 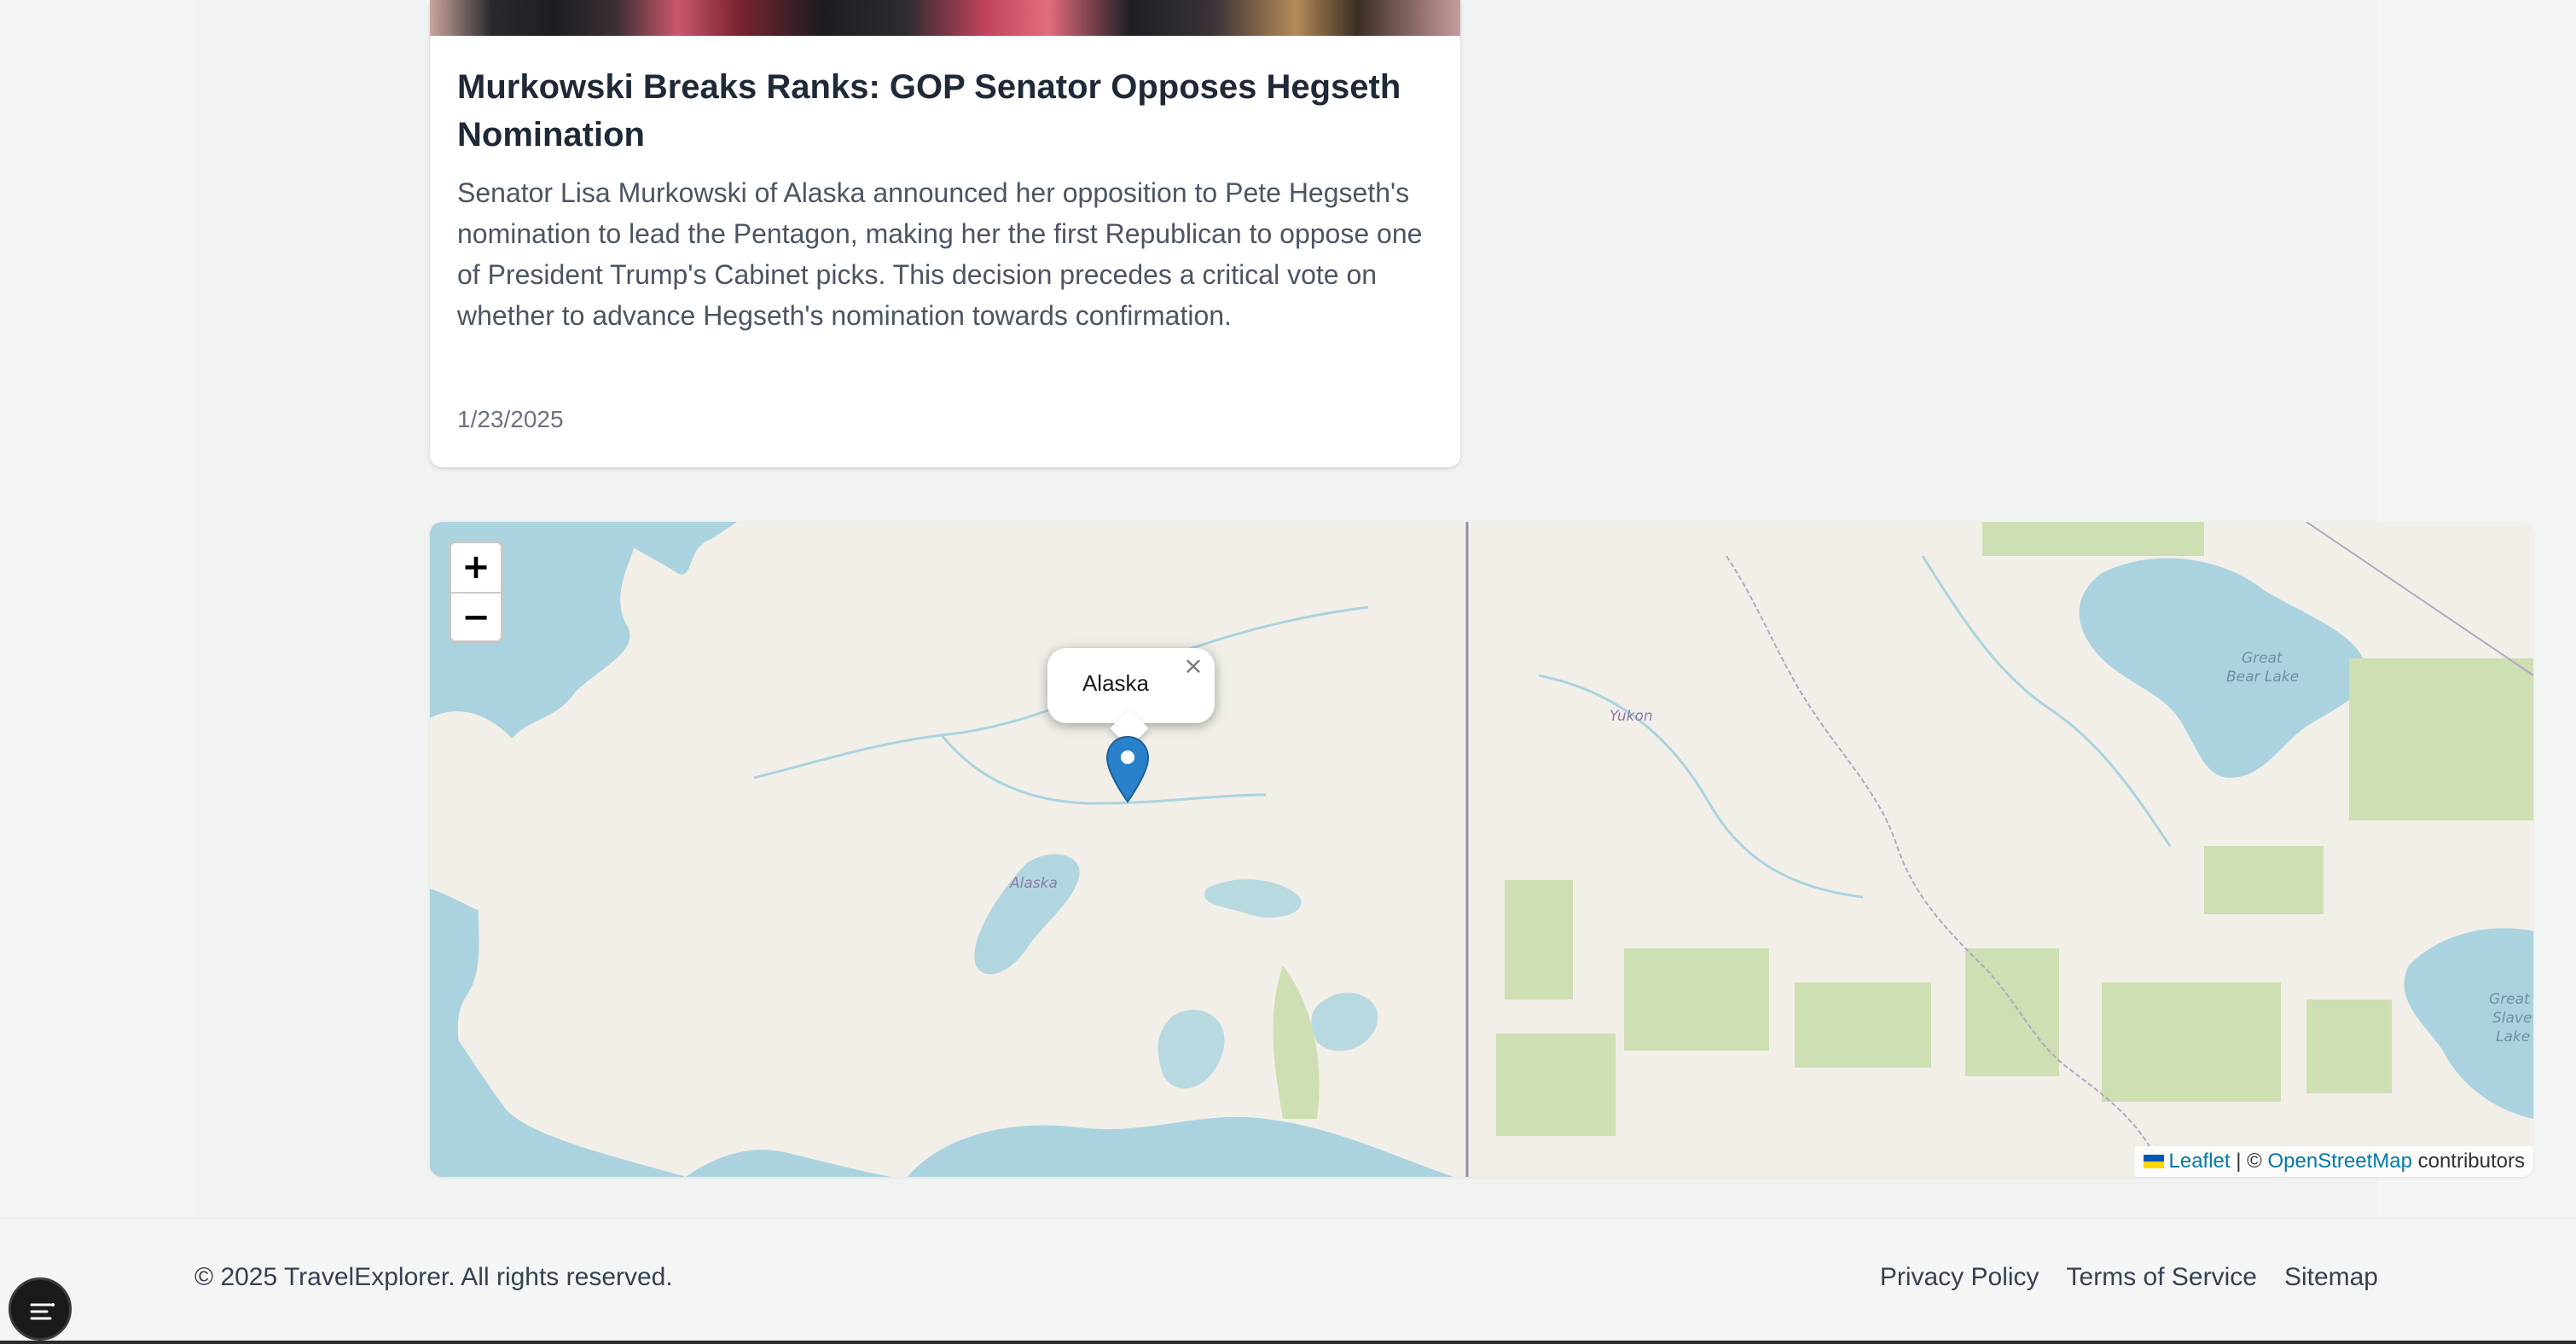 What do you see at coordinates (2468, 1161) in the screenshot?
I see `attribution-suffix: contributors` at bounding box center [2468, 1161].